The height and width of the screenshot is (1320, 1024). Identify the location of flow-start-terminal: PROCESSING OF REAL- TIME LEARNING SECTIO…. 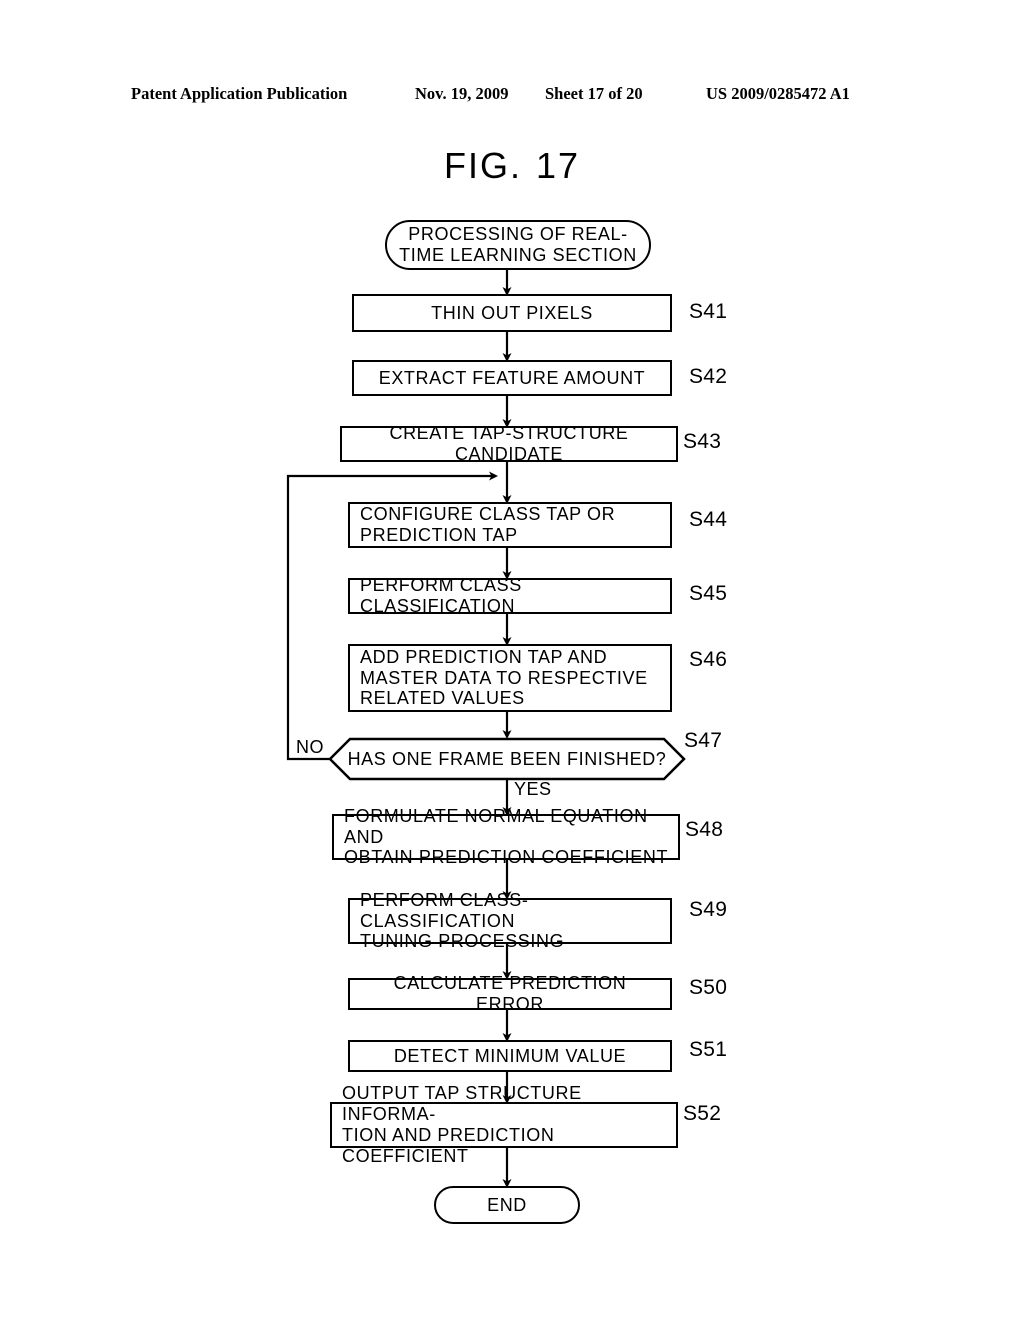
(518, 245).